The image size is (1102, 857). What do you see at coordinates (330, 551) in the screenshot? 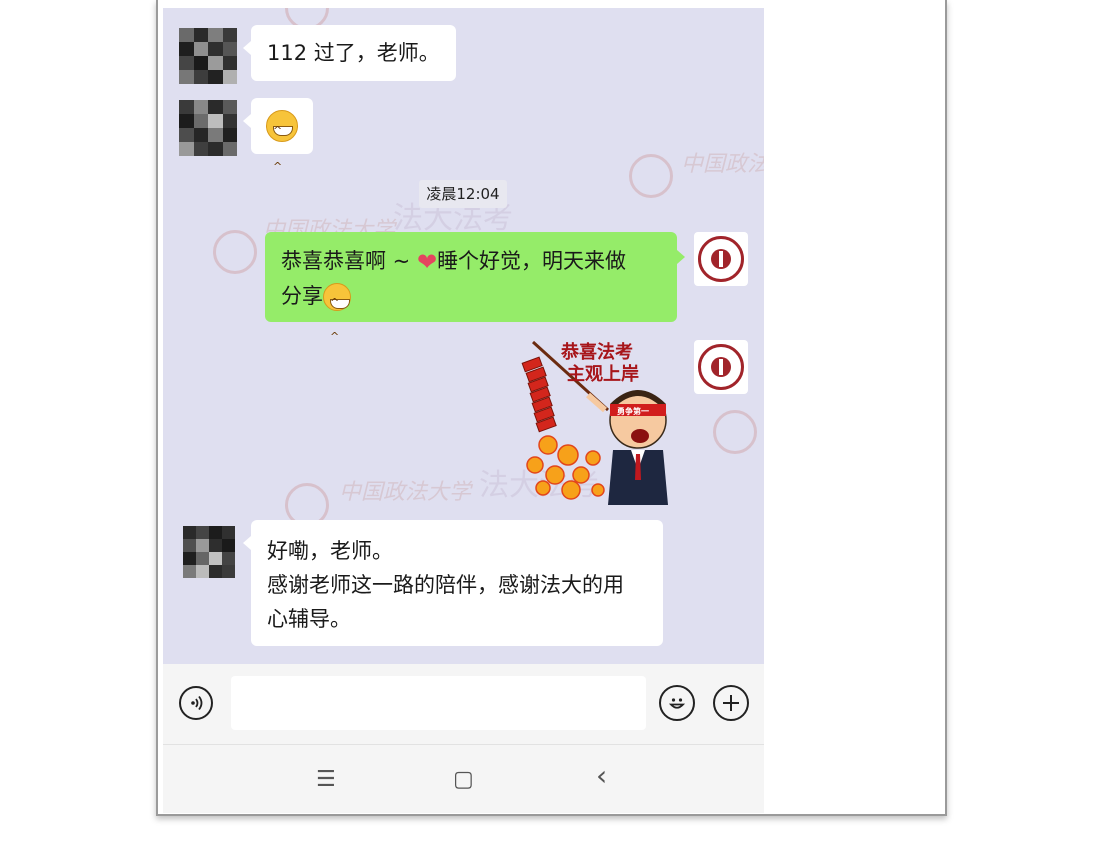
I see `message-text: 好嘞，老师。` at bounding box center [330, 551].